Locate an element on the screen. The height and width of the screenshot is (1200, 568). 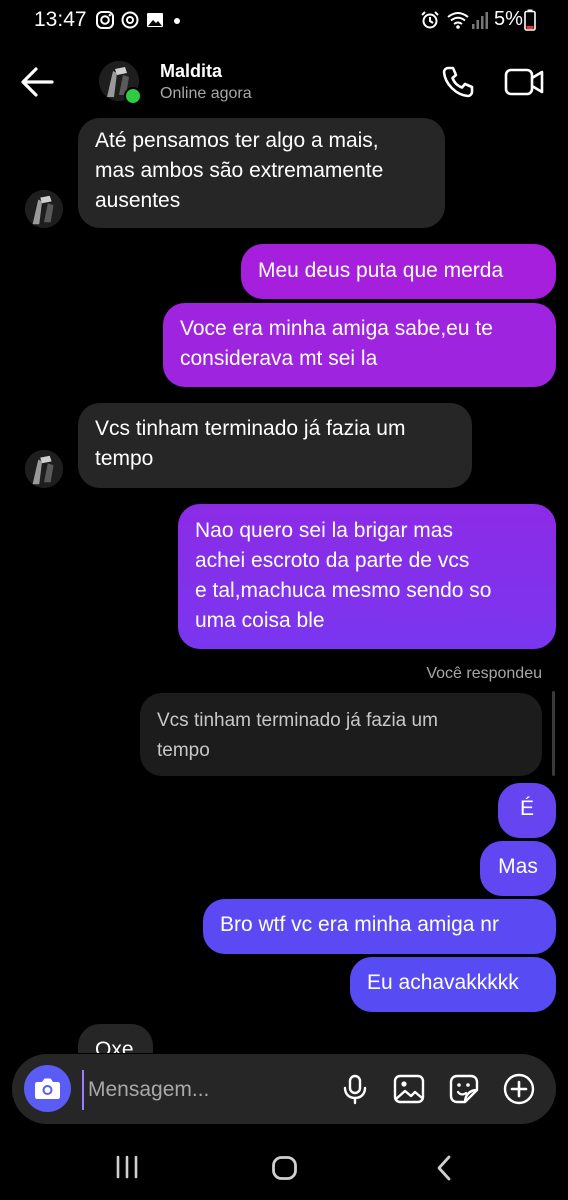
recent-apps-icon is located at coordinates (127, 1167).